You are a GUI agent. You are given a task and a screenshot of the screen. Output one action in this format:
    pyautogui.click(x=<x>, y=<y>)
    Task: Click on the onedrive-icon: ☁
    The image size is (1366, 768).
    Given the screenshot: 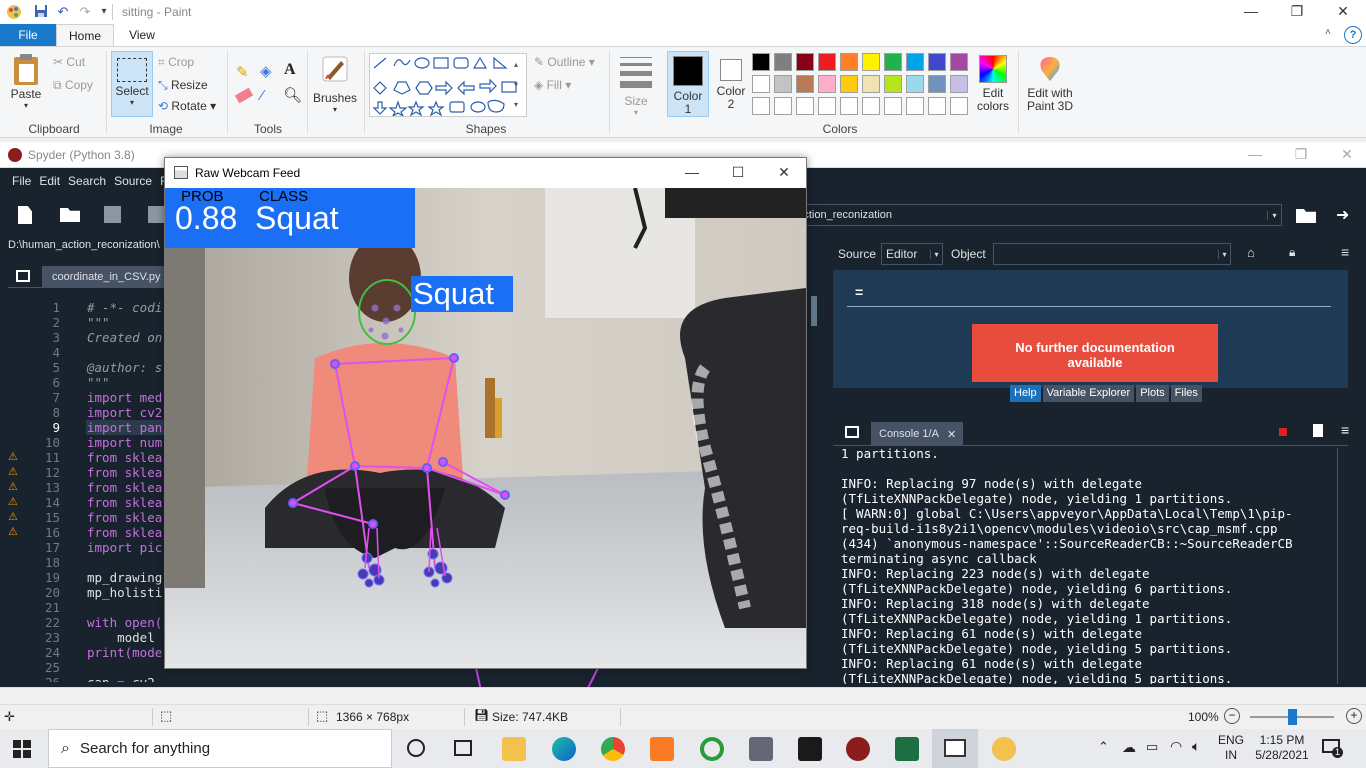 What is the action you would take?
    pyautogui.click(x=1129, y=747)
    